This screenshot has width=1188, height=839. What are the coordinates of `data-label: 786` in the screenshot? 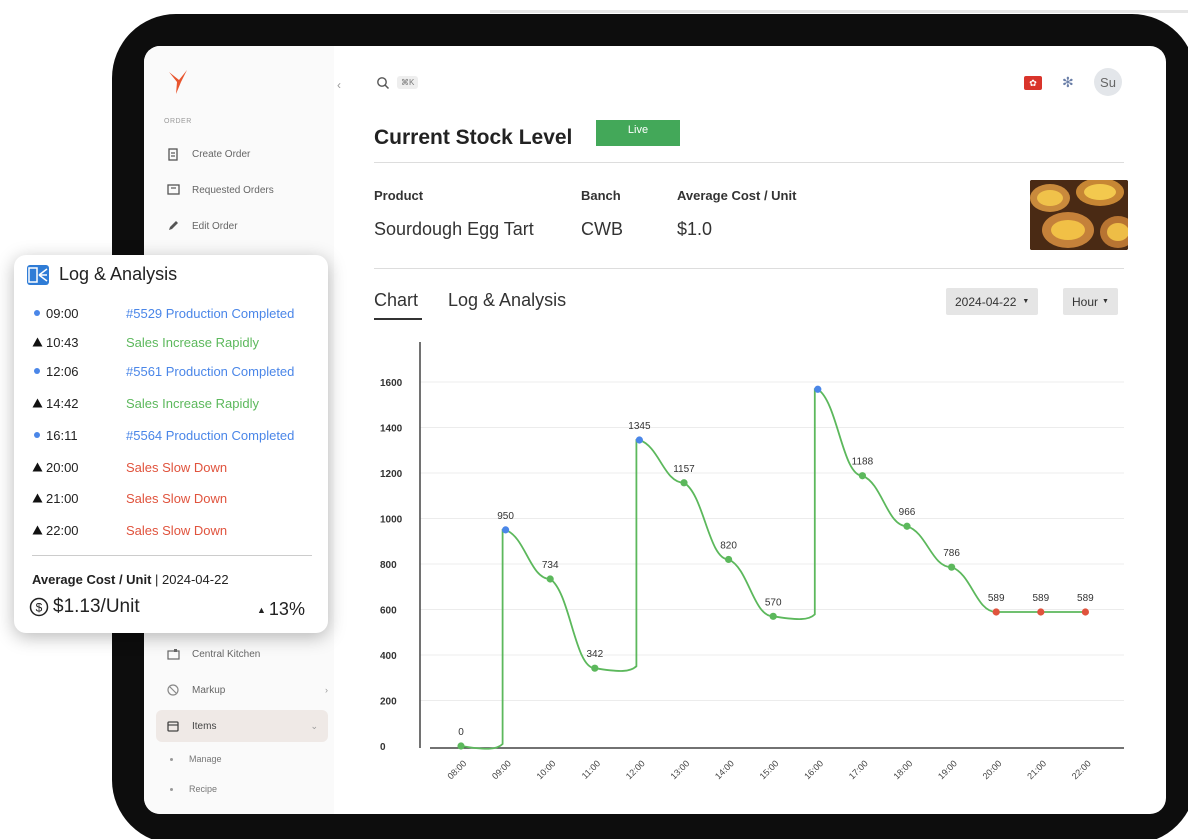 It's located at (951, 553).